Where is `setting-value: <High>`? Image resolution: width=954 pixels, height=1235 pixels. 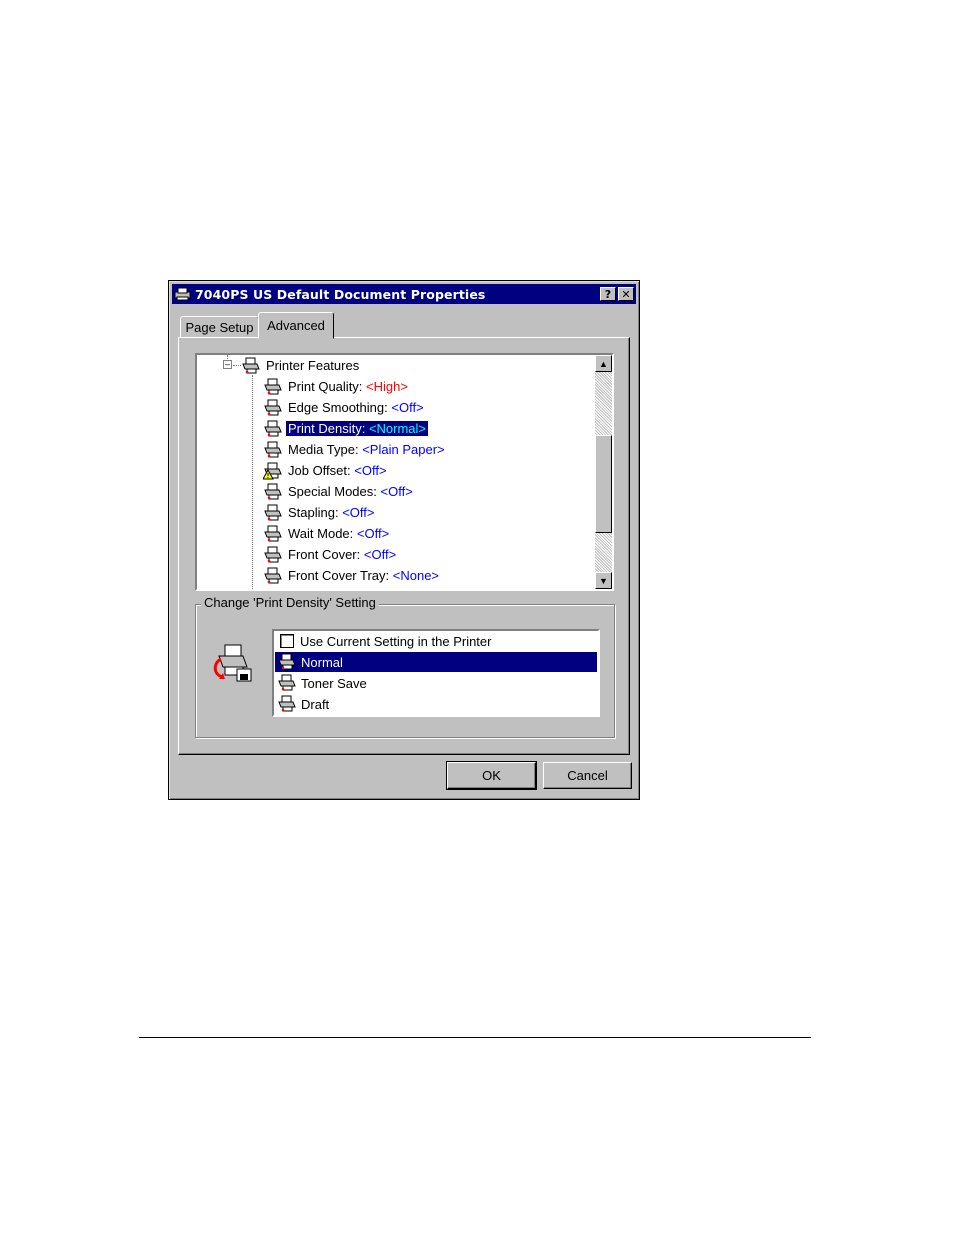
setting-value: <High> is located at coordinates (387, 386).